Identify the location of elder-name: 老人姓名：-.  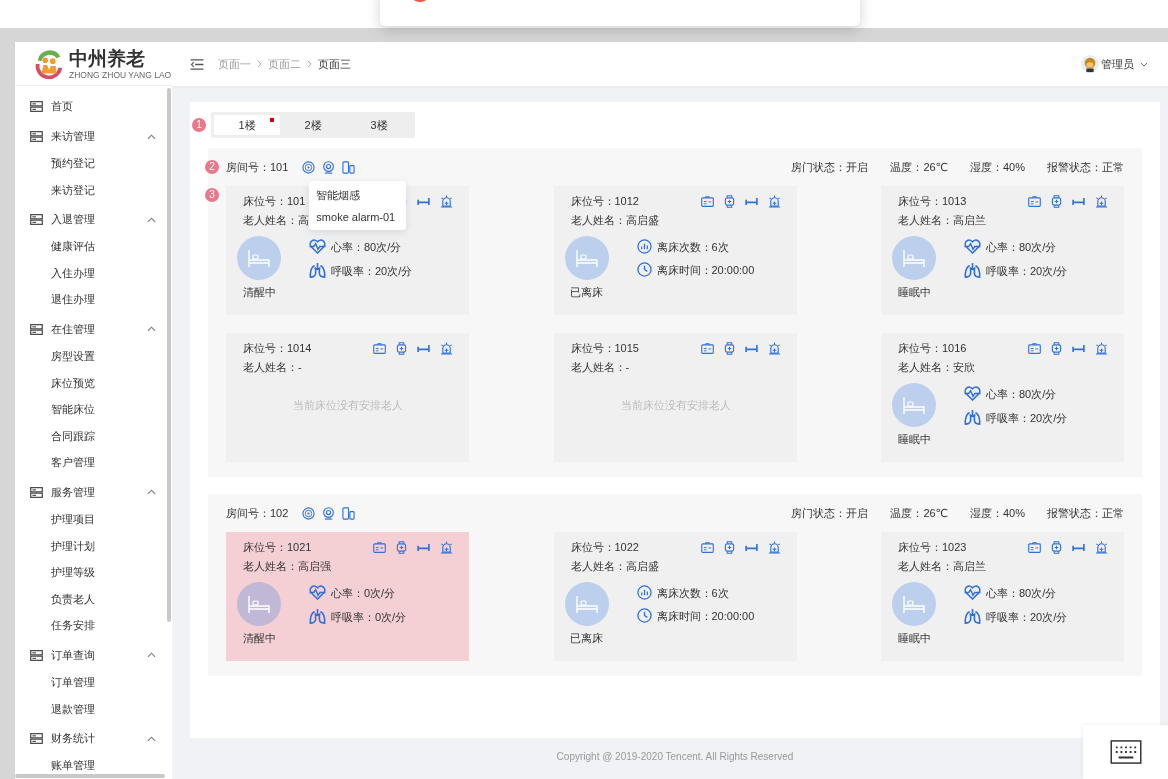
(600, 367).